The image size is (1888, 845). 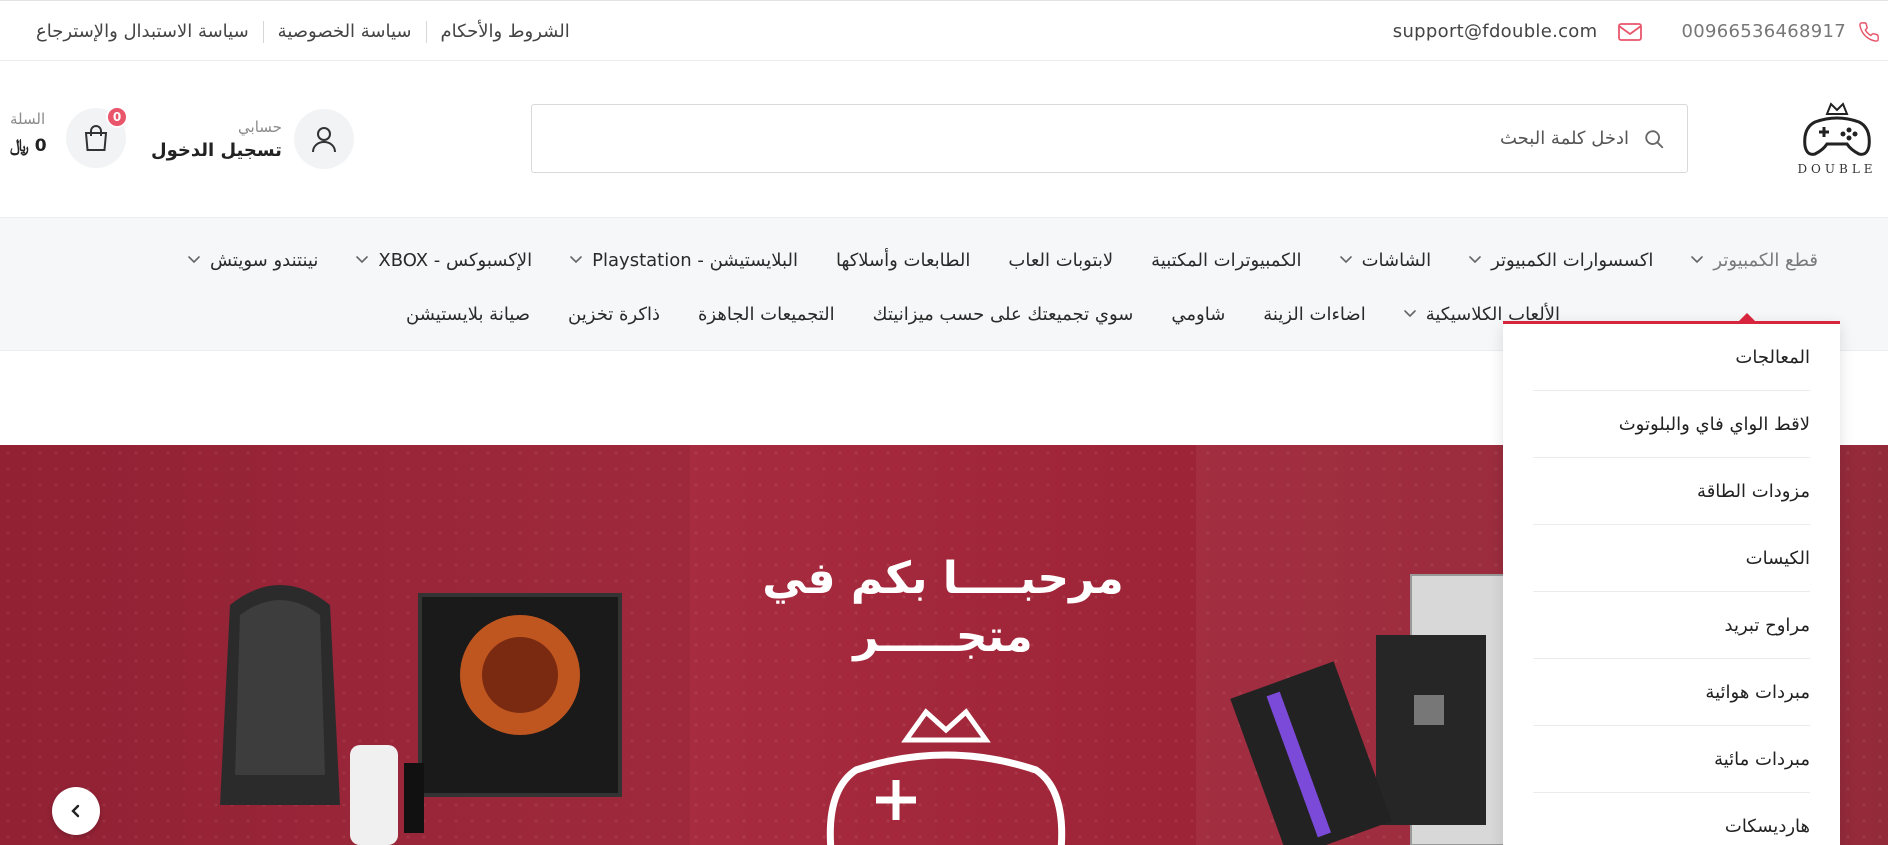 I want to click on cart-info: السلة 0 ﷼, so click(x=33, y=133).